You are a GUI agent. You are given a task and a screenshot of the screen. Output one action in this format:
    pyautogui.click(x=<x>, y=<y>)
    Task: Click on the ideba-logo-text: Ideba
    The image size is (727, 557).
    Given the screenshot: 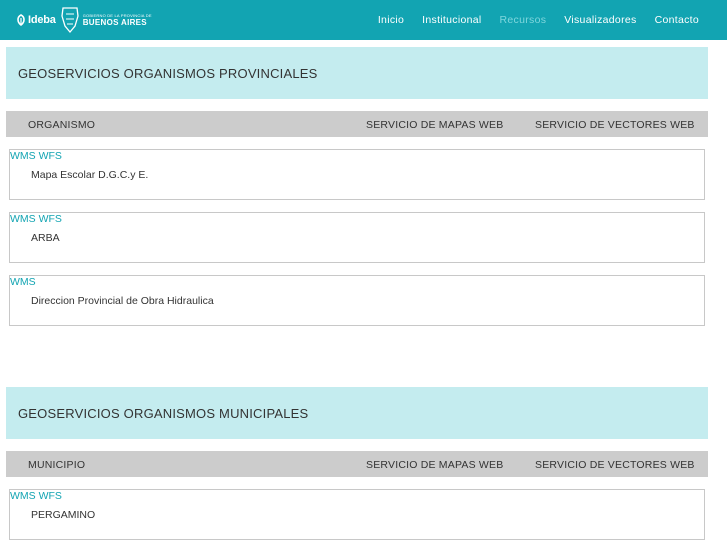 What is the action you would take?
    pyautogui.click(x=42, y=20)
    